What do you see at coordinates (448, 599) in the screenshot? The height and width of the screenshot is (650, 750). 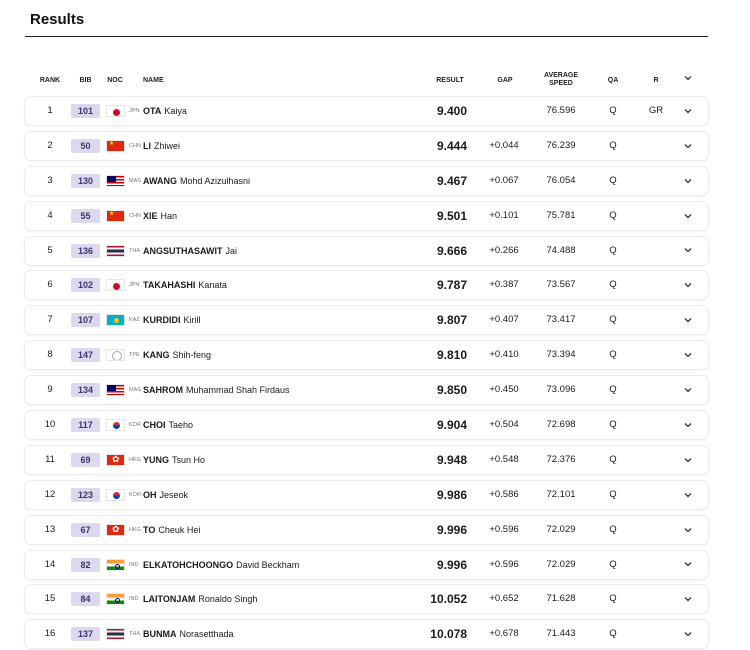 I see `result-cell: 10.052` at bounding box center [448, 599].